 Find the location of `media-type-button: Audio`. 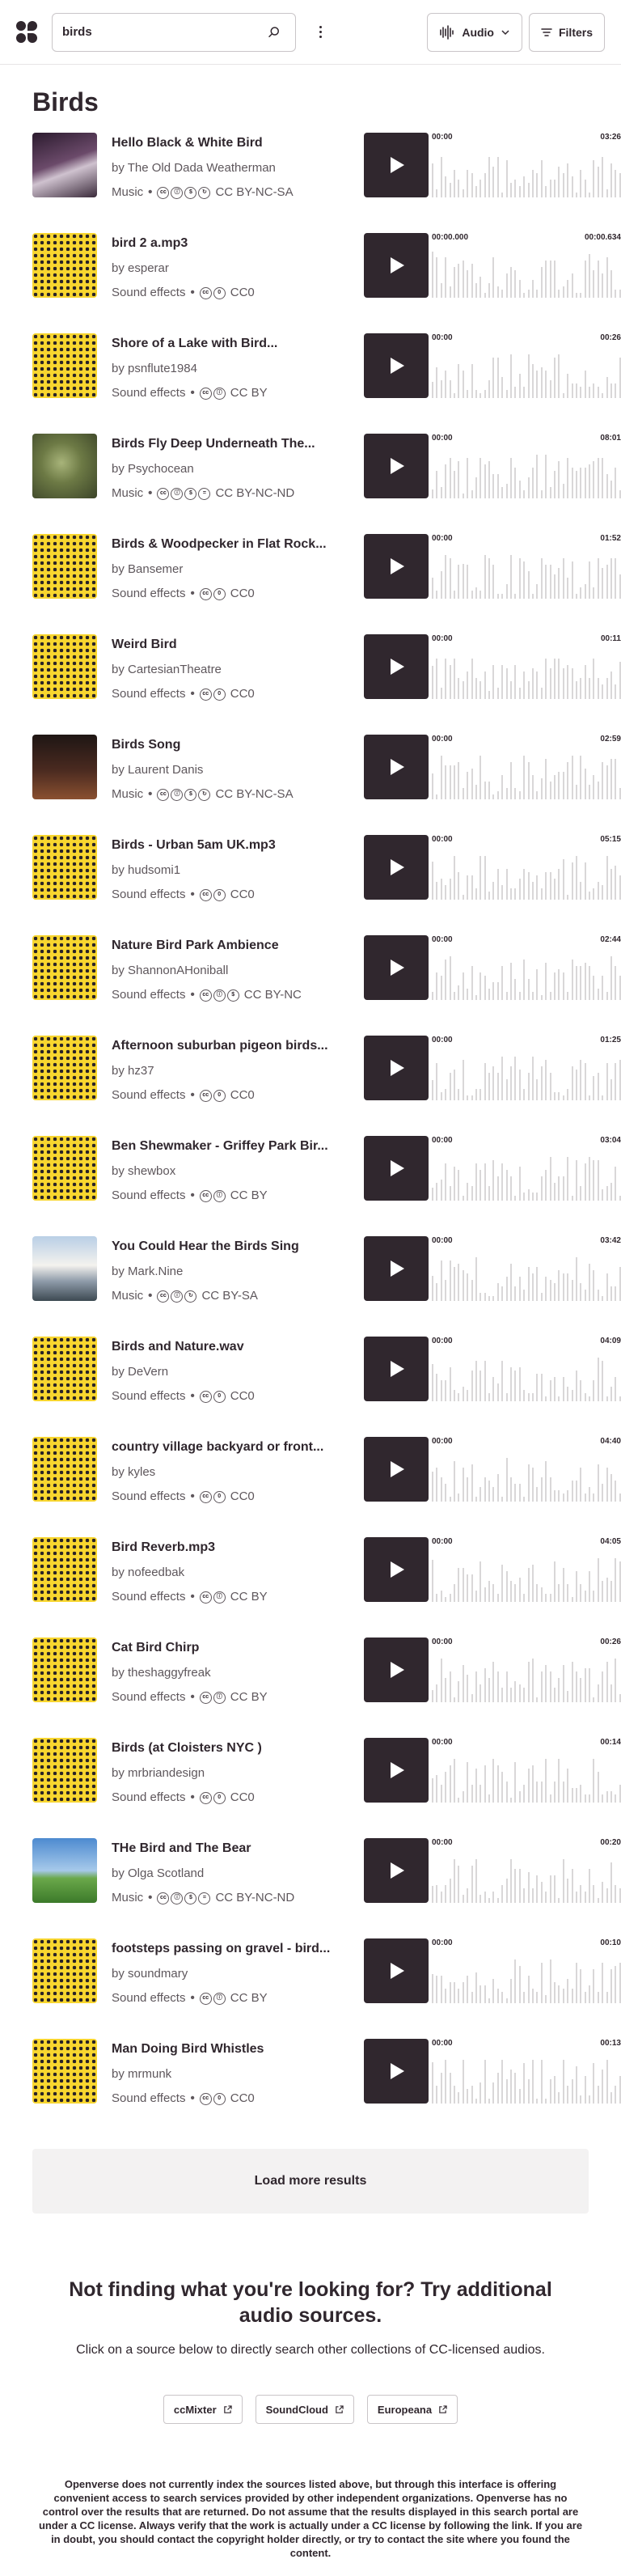

media-type-button: Audio is located at coordinates (474, 32).